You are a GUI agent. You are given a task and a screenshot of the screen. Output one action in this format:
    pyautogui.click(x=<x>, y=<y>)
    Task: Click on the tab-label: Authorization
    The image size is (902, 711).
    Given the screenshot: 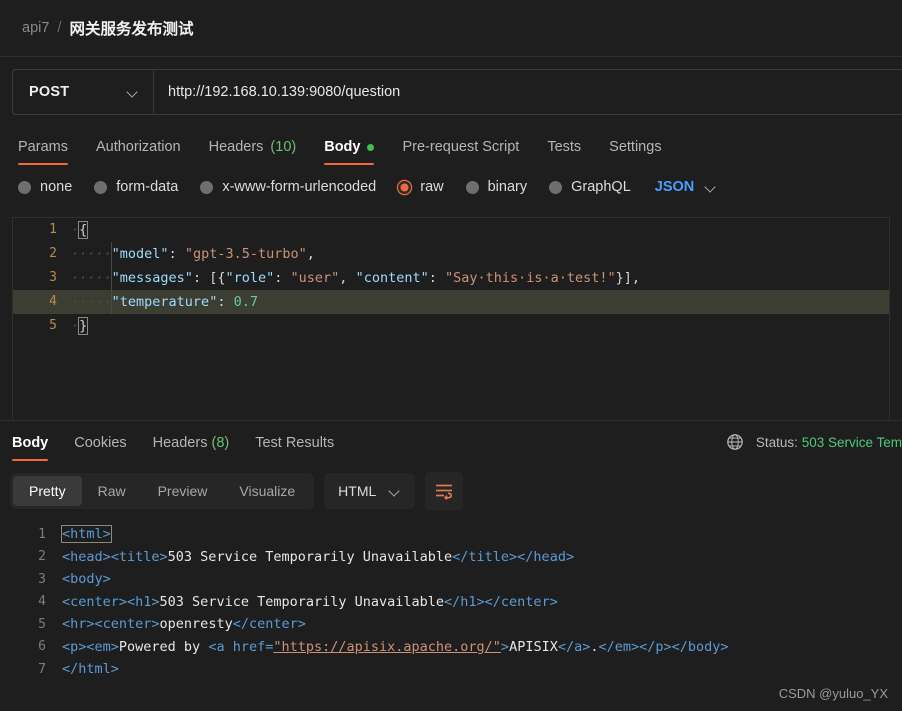 What is the action you would take?
    pyautogui.click(x=138, y=147)
    